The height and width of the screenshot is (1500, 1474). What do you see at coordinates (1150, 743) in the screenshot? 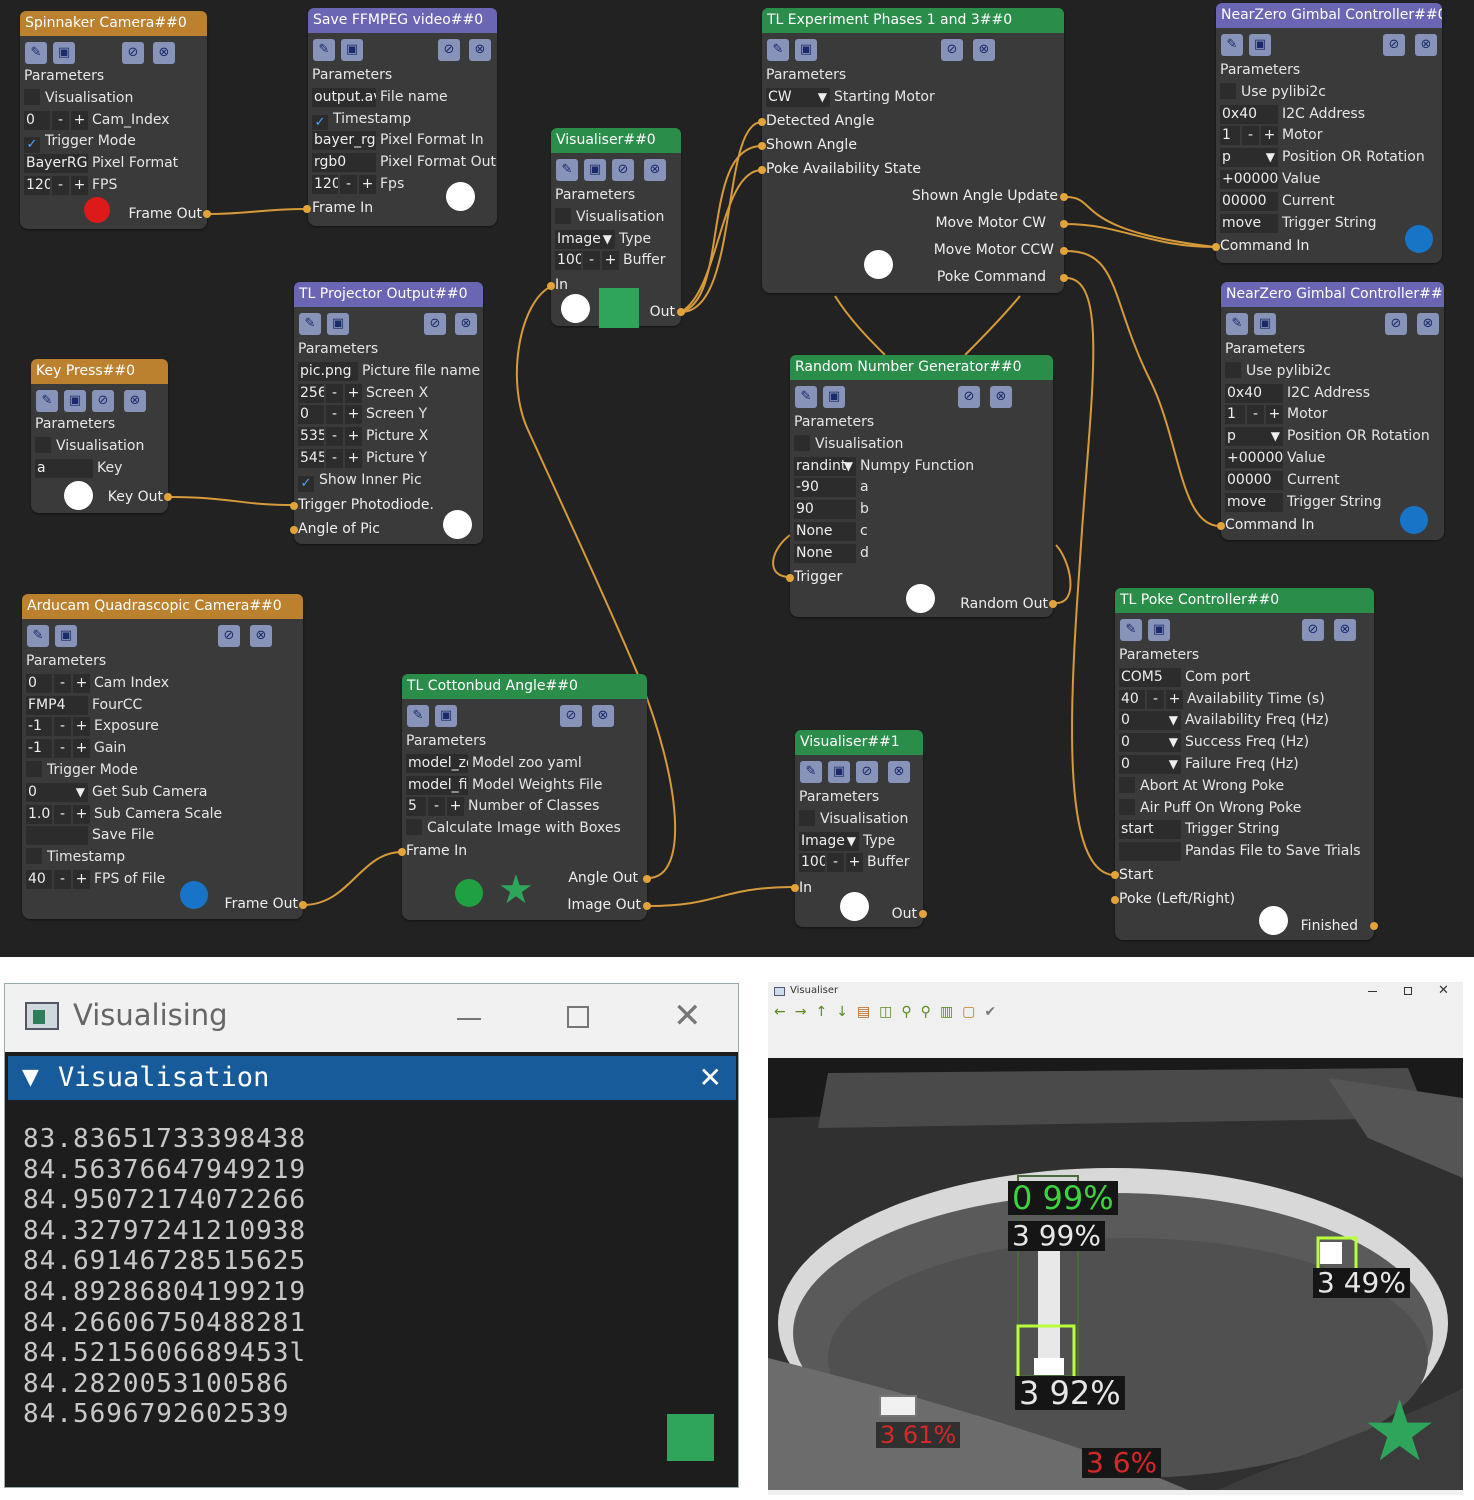
I see `success-freq-select: 0 ▼` at bounding box center [1150, 743].